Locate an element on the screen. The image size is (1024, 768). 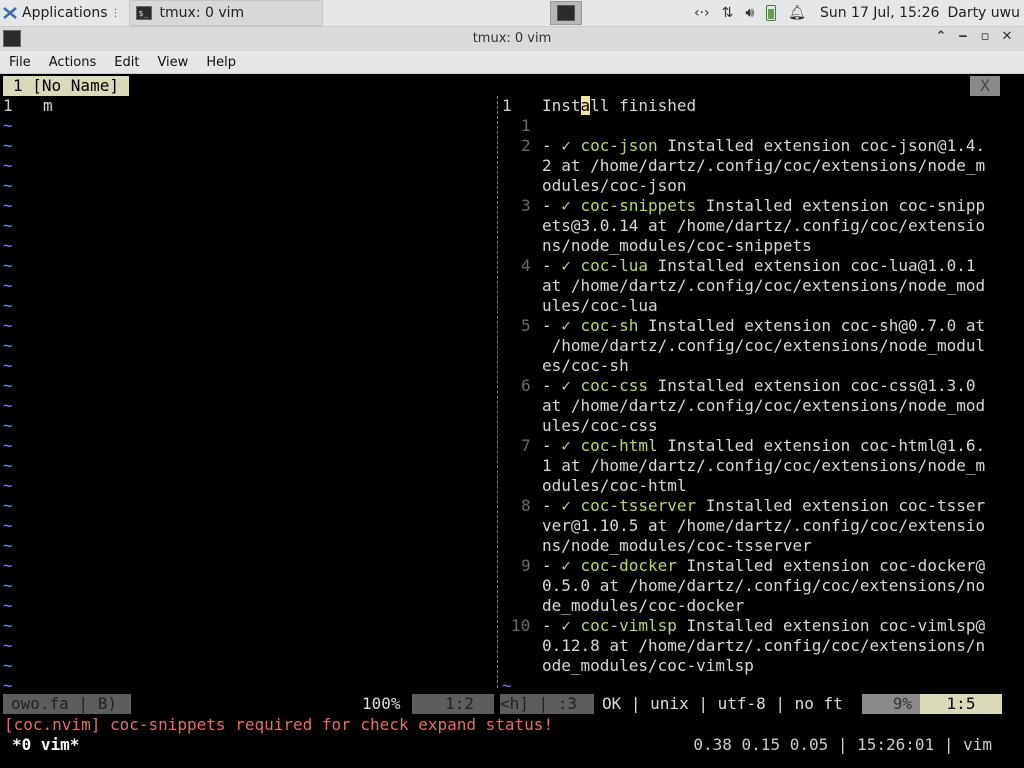
maximize-window-icon: ▫ is located at coordinates (985, 36).